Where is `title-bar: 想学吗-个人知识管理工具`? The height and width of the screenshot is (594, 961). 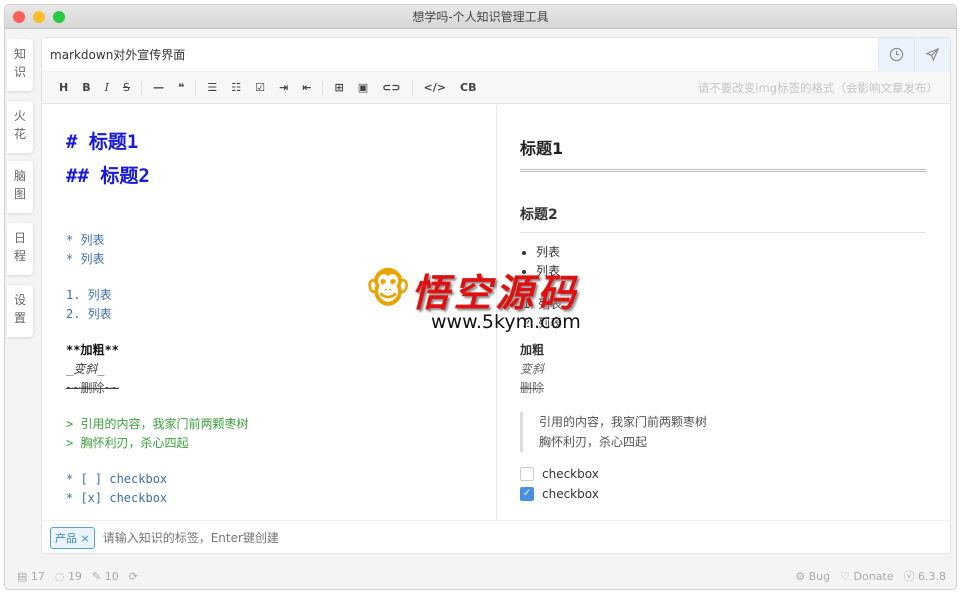
title-bar: 想学吗-个人知识管理工具 is located at coordinates (480, 17).